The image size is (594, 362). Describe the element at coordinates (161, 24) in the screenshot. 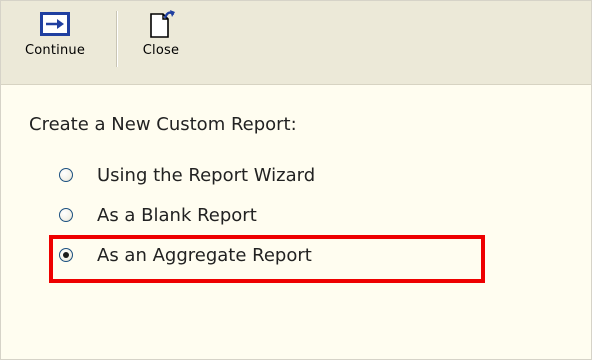

I see `page-close-icon` at that location.